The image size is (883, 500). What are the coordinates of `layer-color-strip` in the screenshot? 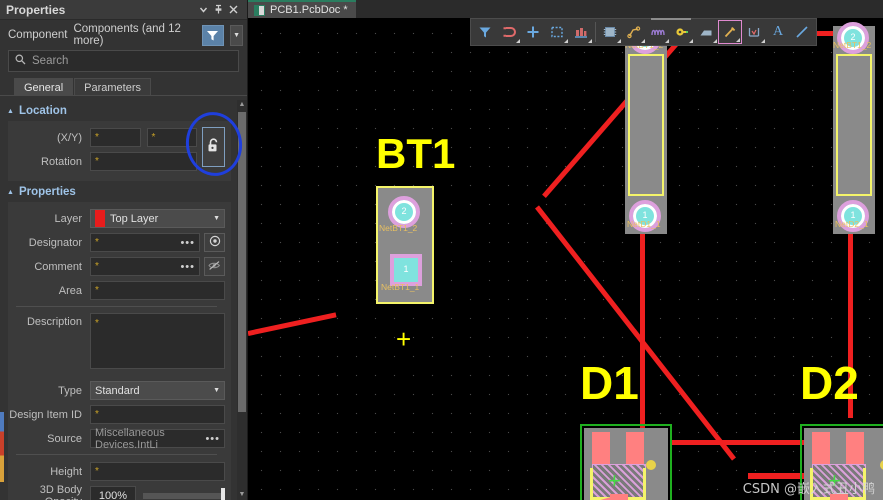 It's located at (2, 447).